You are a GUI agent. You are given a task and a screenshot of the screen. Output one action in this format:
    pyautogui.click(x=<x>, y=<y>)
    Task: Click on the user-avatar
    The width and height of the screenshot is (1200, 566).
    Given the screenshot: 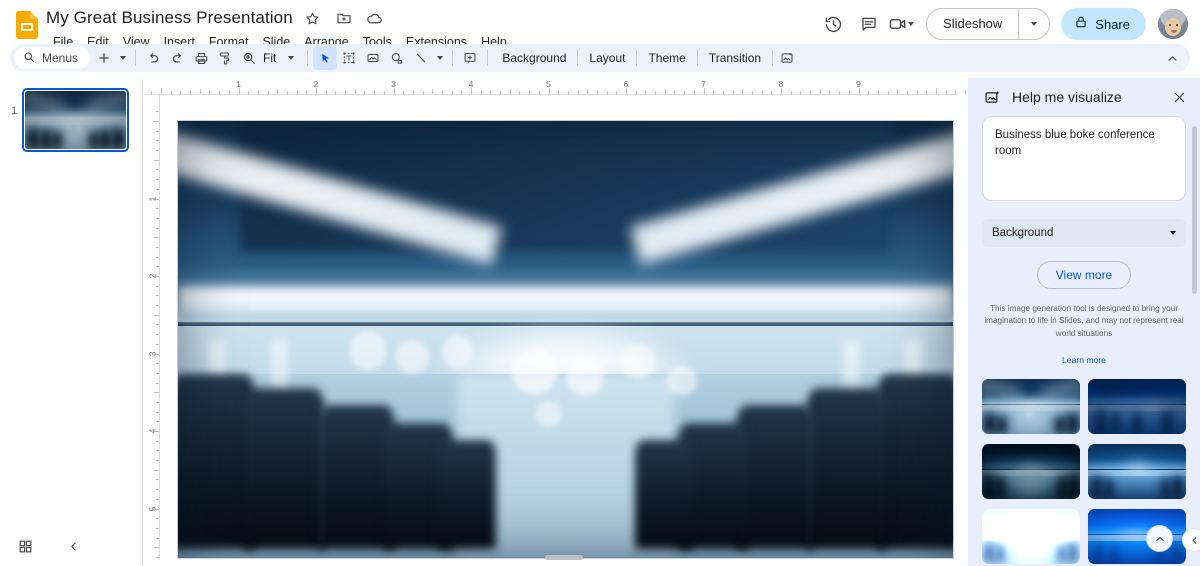 What is the action you would take?
    pyautogui.click(x=1173, y=24)
    